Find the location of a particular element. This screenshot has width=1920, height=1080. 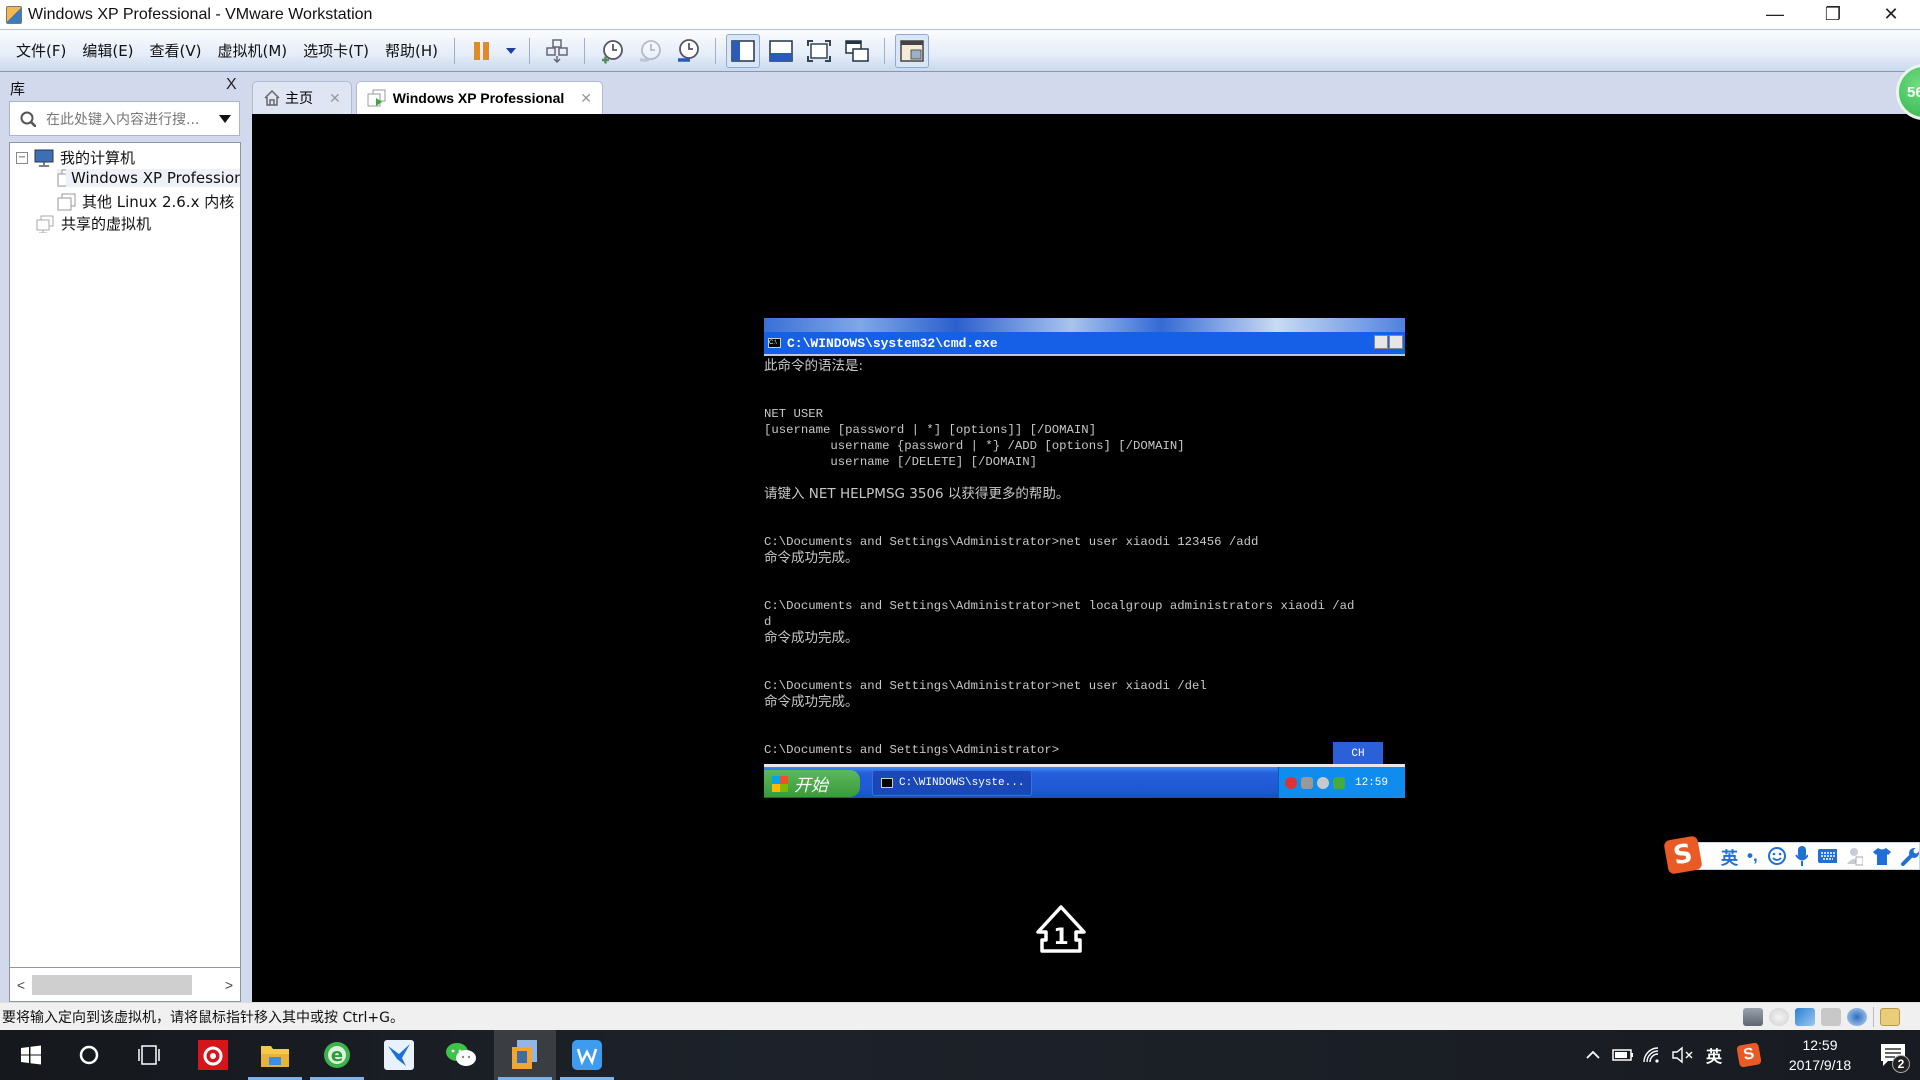

scroll-thumb is located at coordinates (112, 984).